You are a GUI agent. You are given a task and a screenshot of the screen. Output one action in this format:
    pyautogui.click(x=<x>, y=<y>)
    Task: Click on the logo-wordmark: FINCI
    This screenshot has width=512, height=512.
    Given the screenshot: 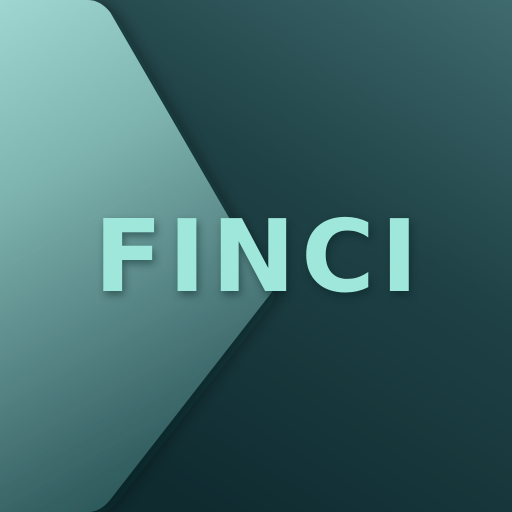 What is the action you would take?
    pyautogui.click(x=259, y=256)
    